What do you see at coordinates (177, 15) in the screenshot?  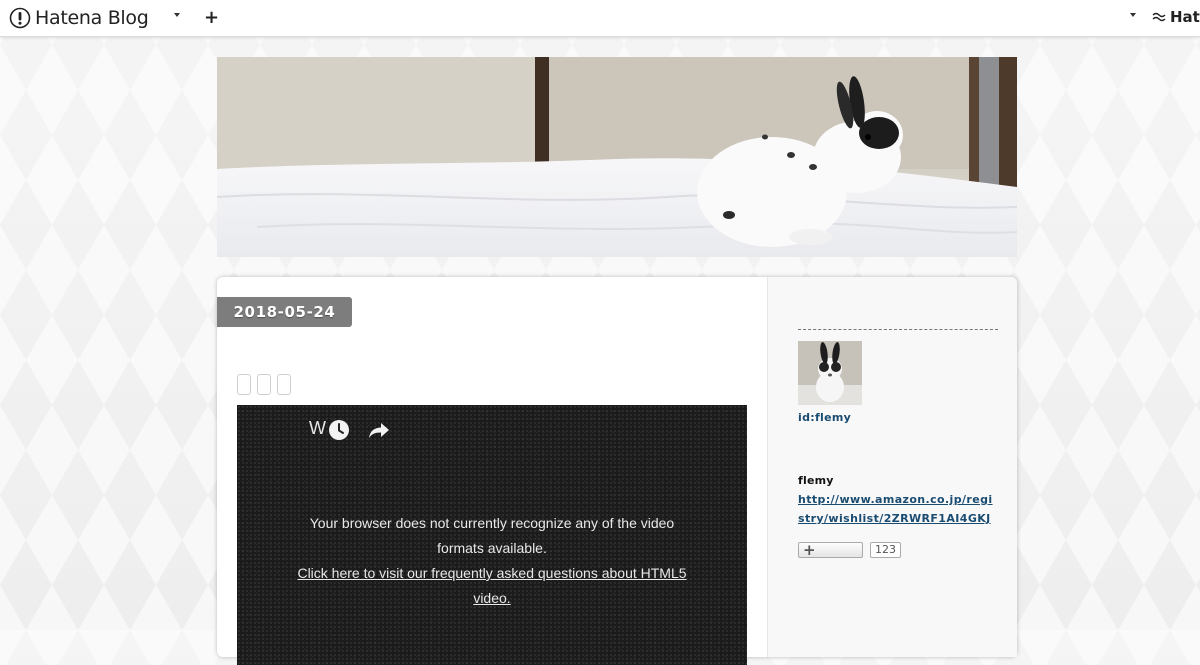 I see `blog-menu-caret-icon` at bounding box center [177, 15].